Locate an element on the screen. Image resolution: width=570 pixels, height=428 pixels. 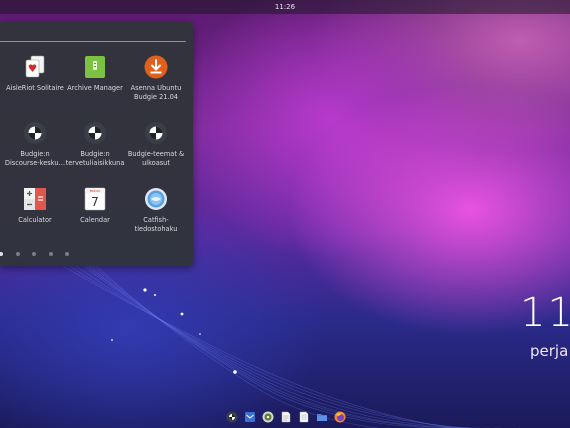
app-label: Catfish-tiedostohaku is located at coordinates (156, 224).